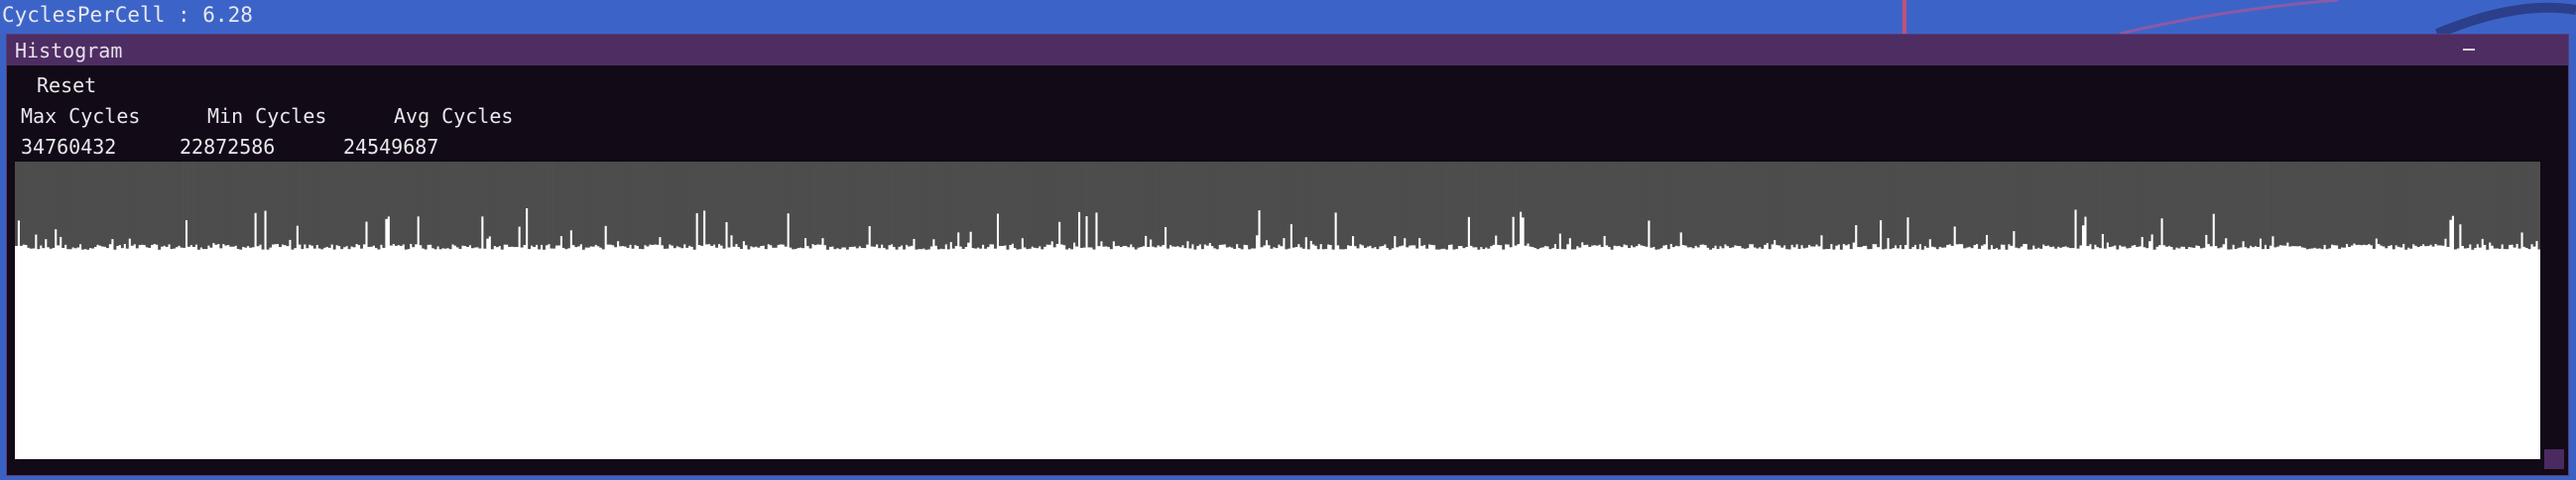 This screenshot has width=2576, height=480. I want to click on collapse-icon, so click(2469, 50).